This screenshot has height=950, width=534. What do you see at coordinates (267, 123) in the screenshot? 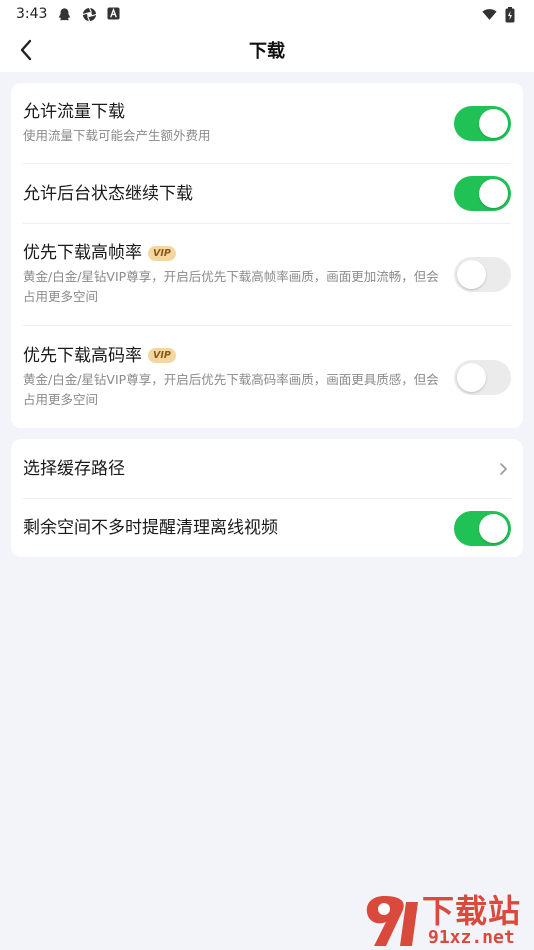
I see `setting-row-mobile-data: 允许流量下载 使用流量下载可能会产生额外费用` at bounding box center [267, 123].